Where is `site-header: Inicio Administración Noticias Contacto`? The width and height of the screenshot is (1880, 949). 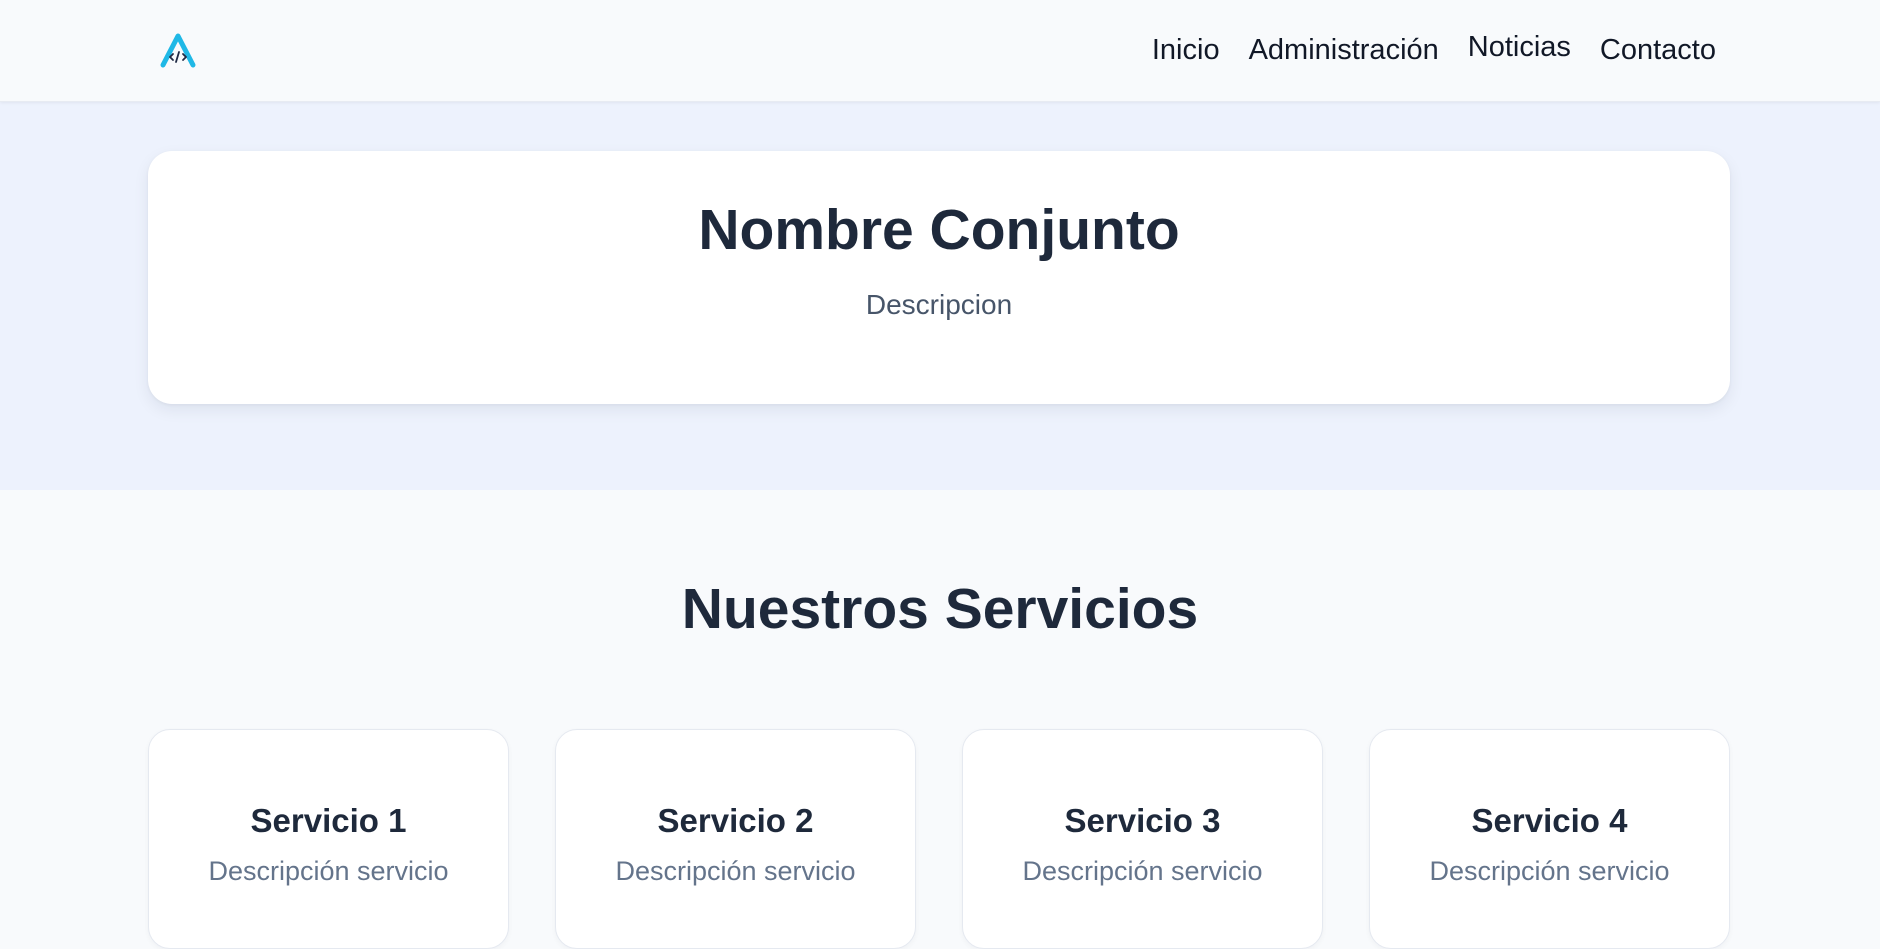
site-header: Inicio Administración Noticias Contacto is located at coordinates (940, 51).